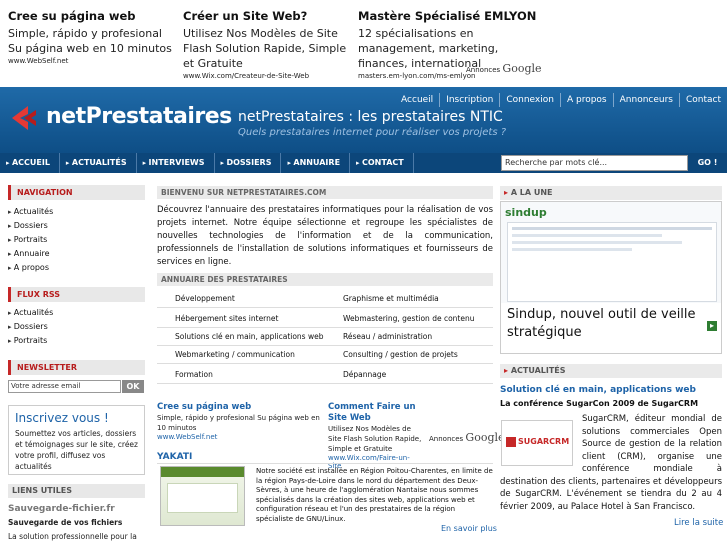 Image resolution: width=727 pixels, height=545 pixels. I want to click on yakati-screenshot, so click(202, 496).